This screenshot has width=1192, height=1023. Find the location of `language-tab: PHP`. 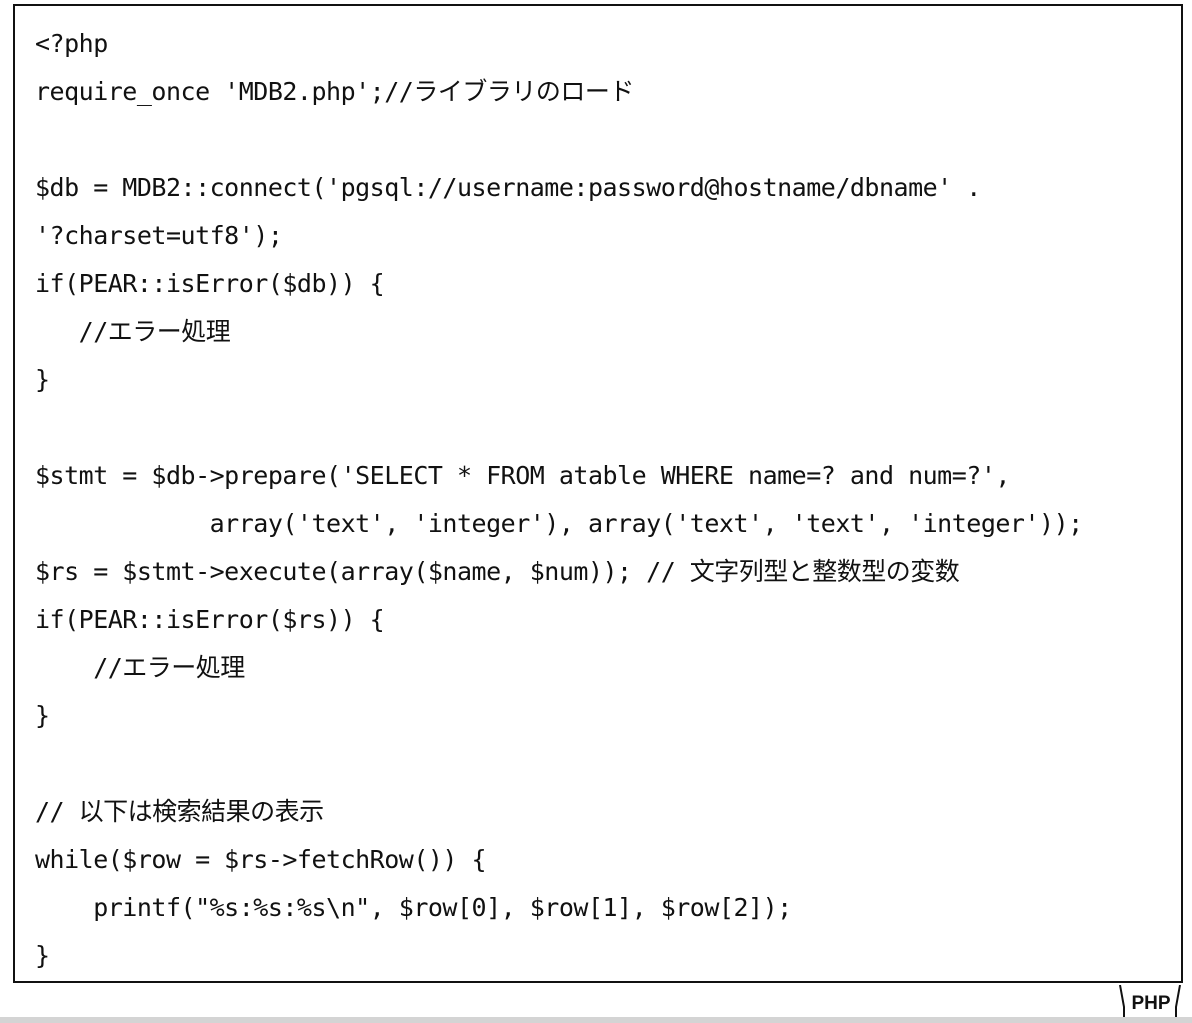

language-tab: PHP is located at coordinates (1150, 1002).